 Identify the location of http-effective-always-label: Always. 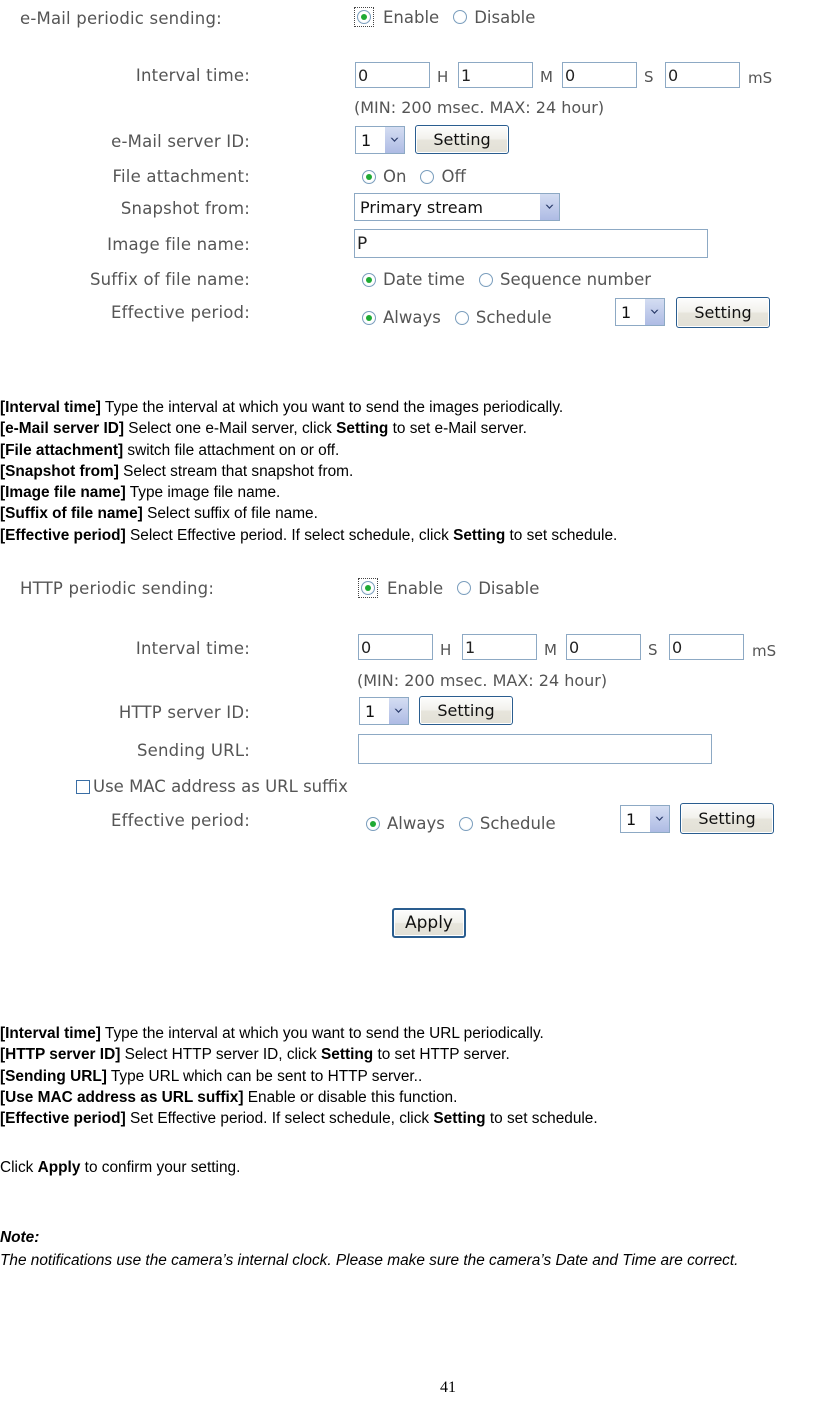
(416, 823).